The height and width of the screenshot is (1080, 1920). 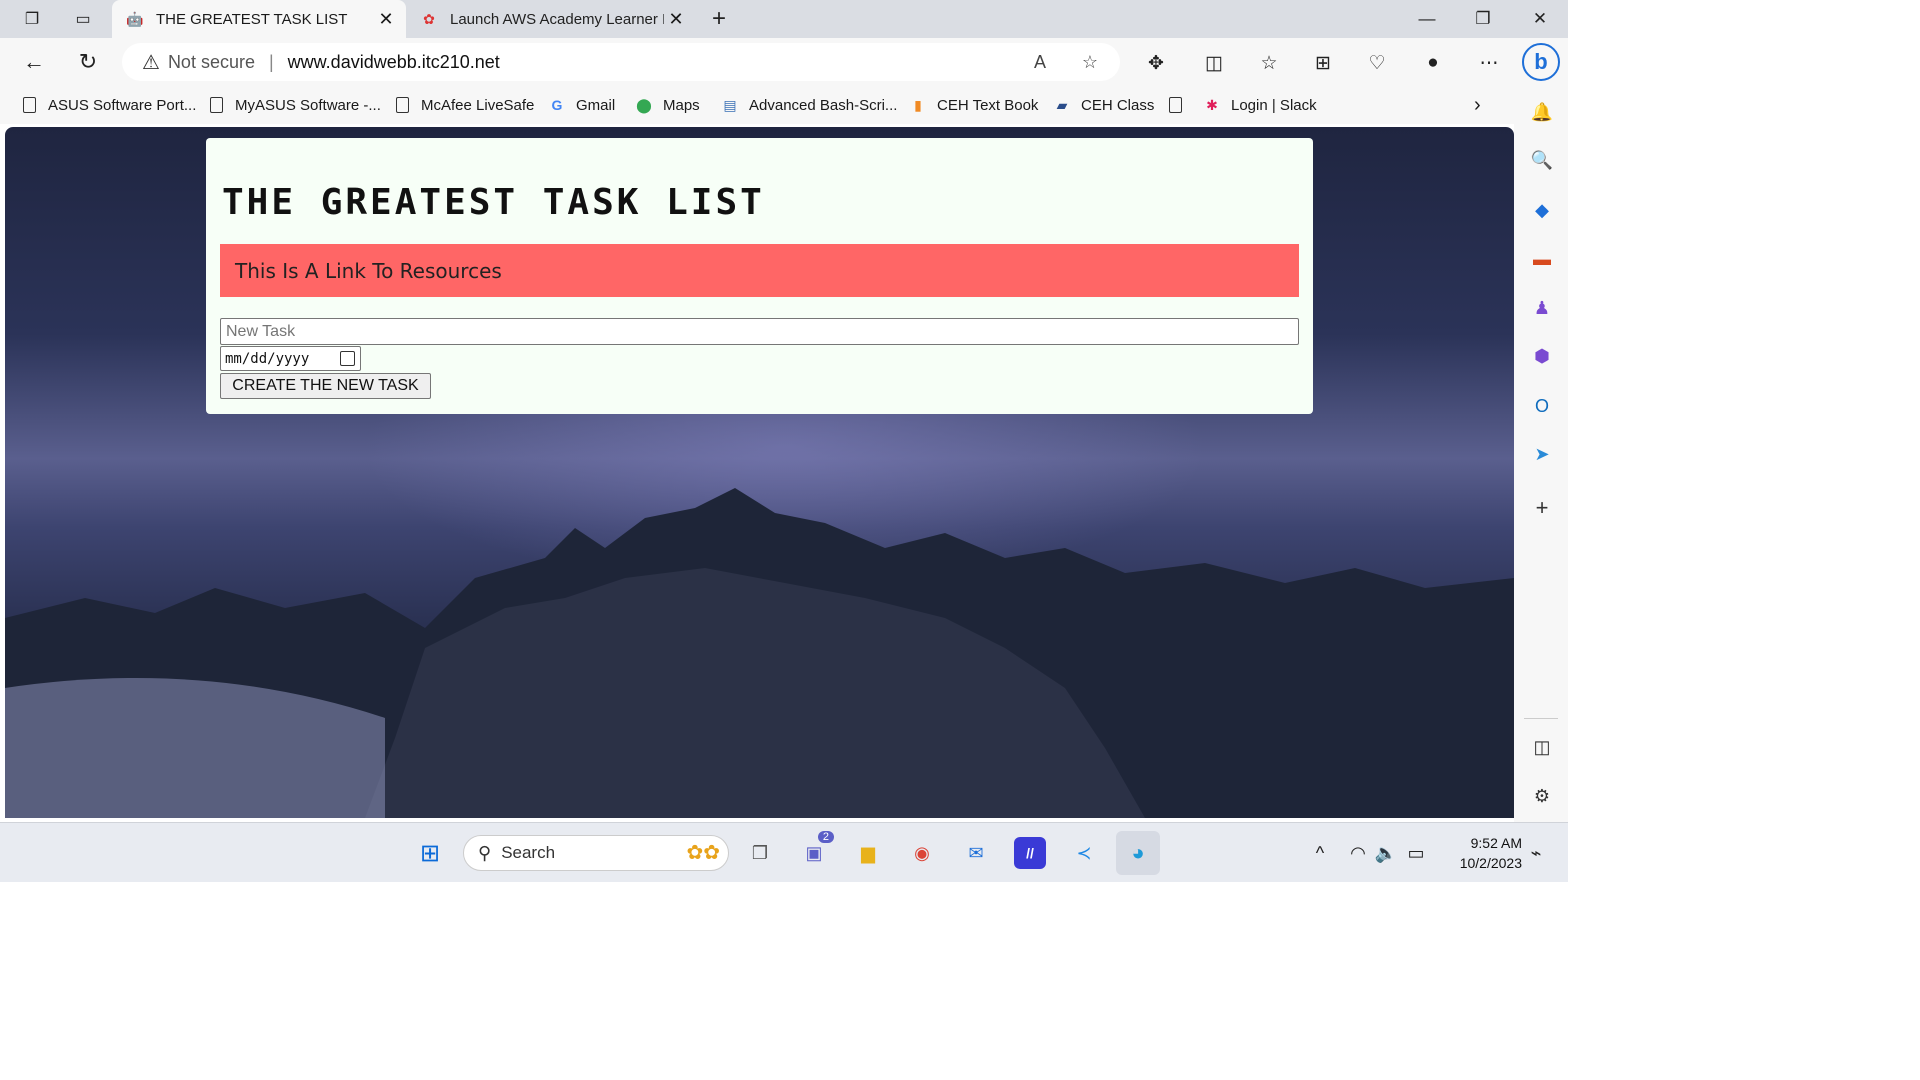 What do you see at coordinates (528, 852) in the screenshot?
I see `search-label: Search` at bounding box center [528, 852].